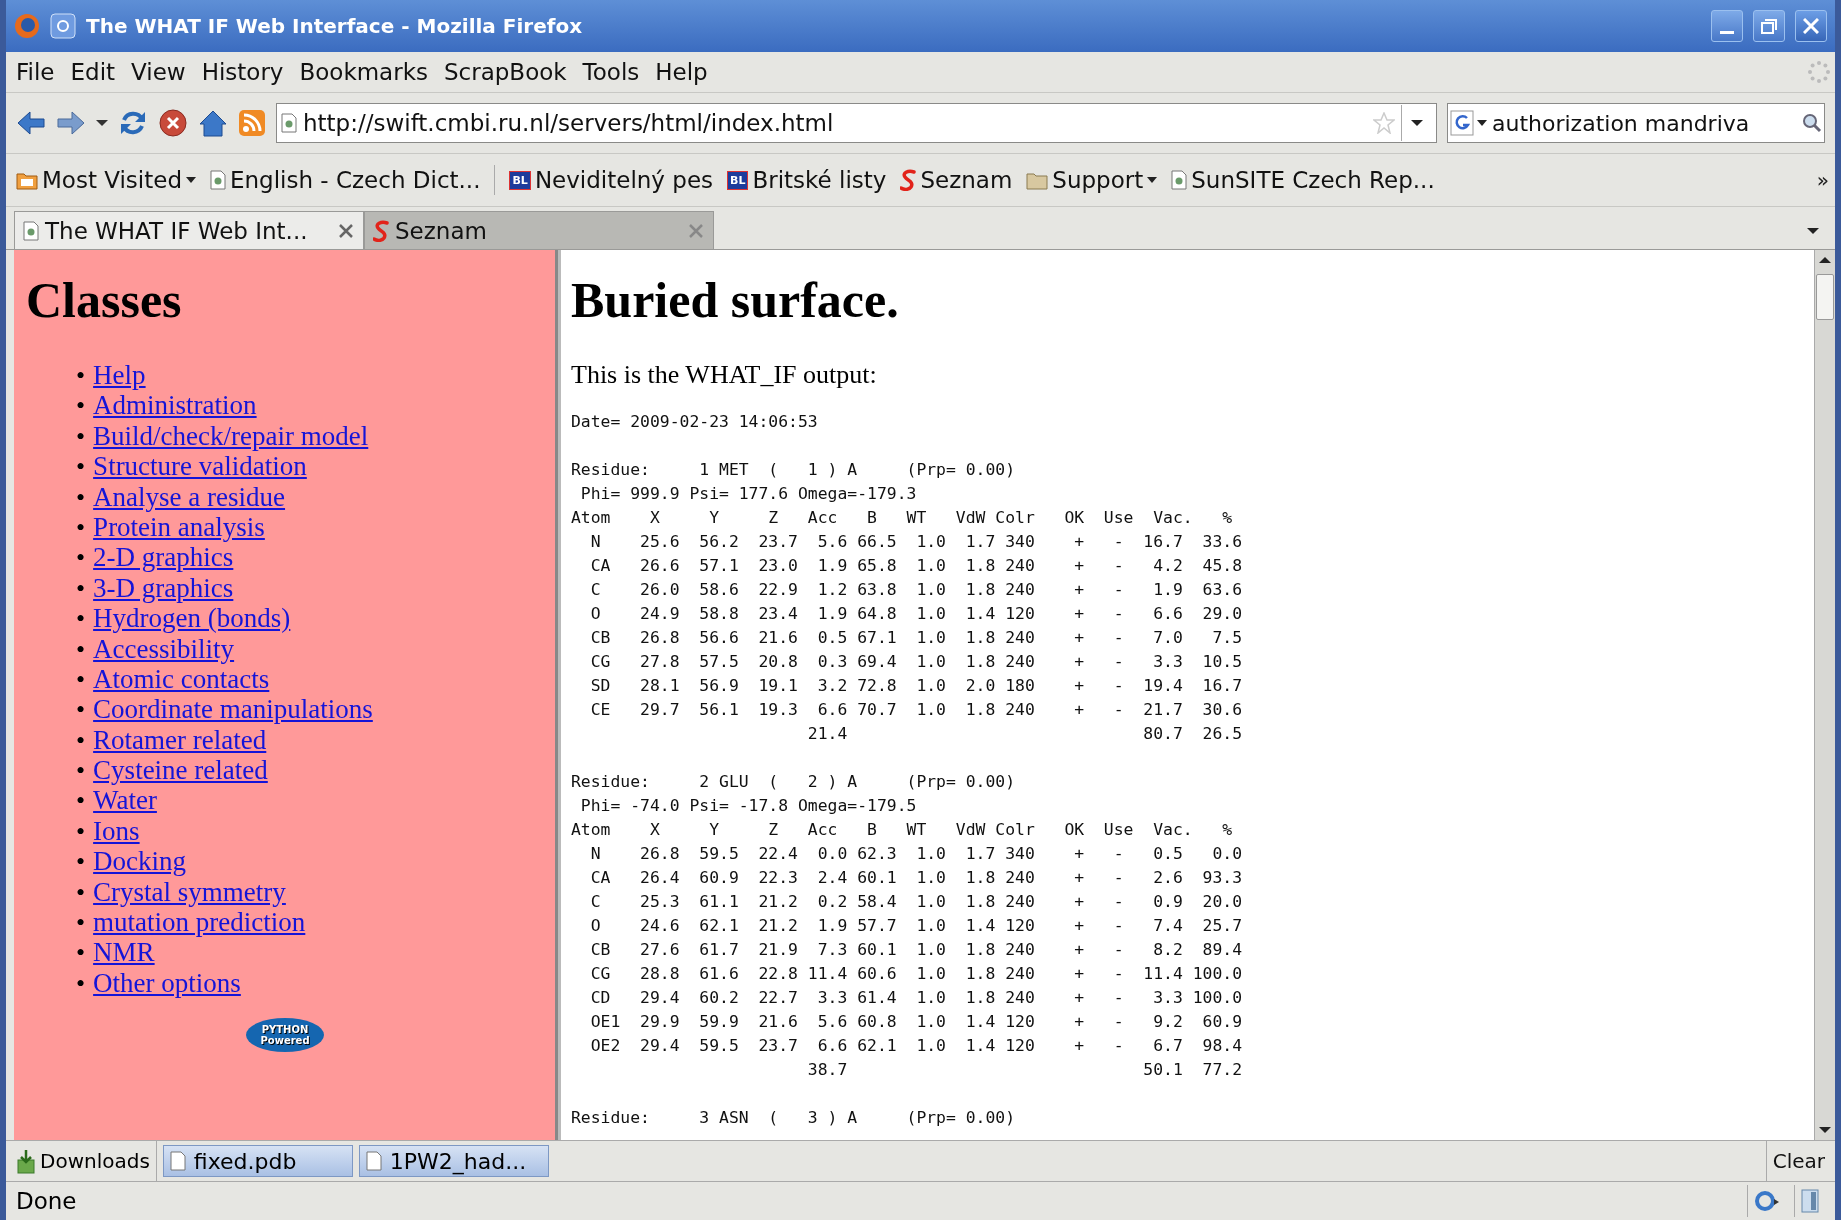 This screenshot has width=1841, height=1220. I want to click on restore-icon, so click(1769, 26).